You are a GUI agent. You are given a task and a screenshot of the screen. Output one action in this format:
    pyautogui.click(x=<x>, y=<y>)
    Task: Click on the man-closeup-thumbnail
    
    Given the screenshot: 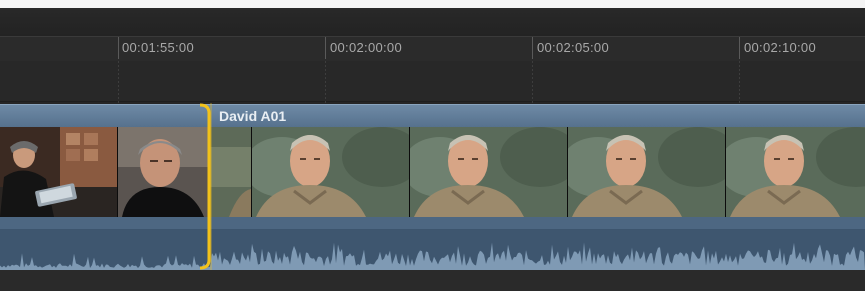 What is the action you would take?
    pyautogui.click(x=163, y=172)
    